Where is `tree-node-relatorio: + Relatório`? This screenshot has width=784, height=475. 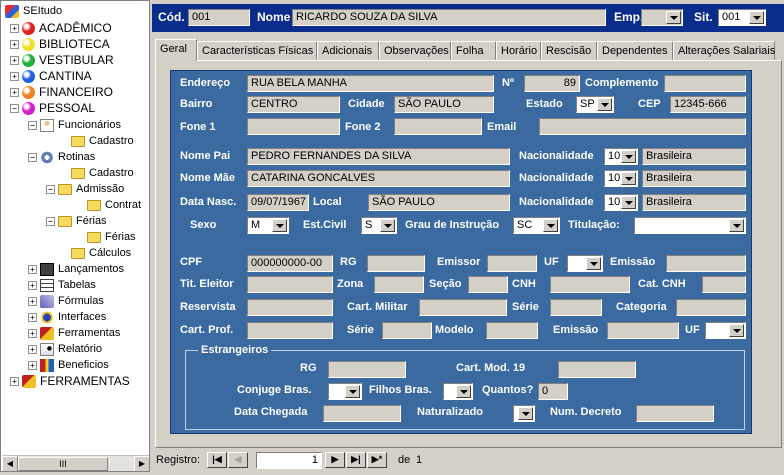 tree-node-relatorio: + Relatório is located at coordinates (65, 349).